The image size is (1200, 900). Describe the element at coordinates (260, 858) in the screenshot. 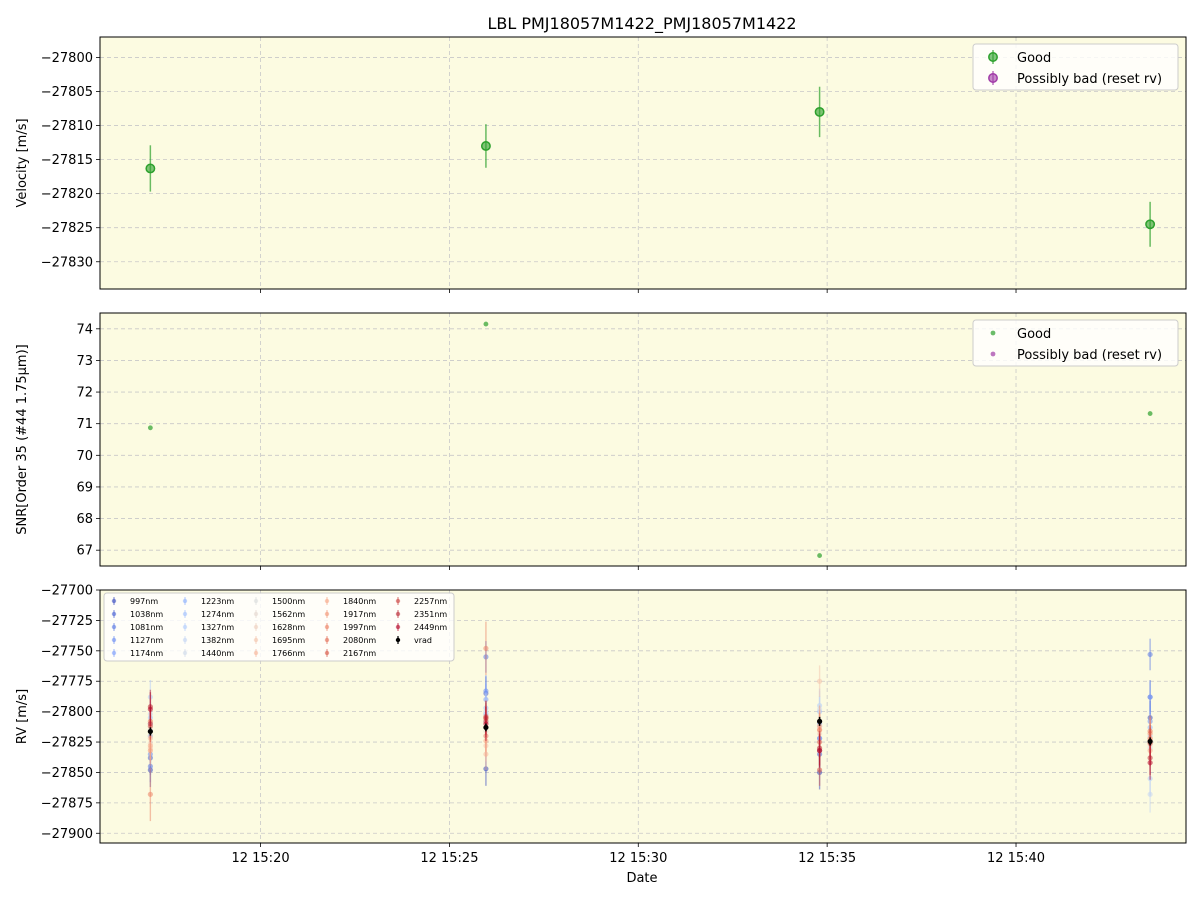

I see `x-tick-label: 12 15:20` at that location.